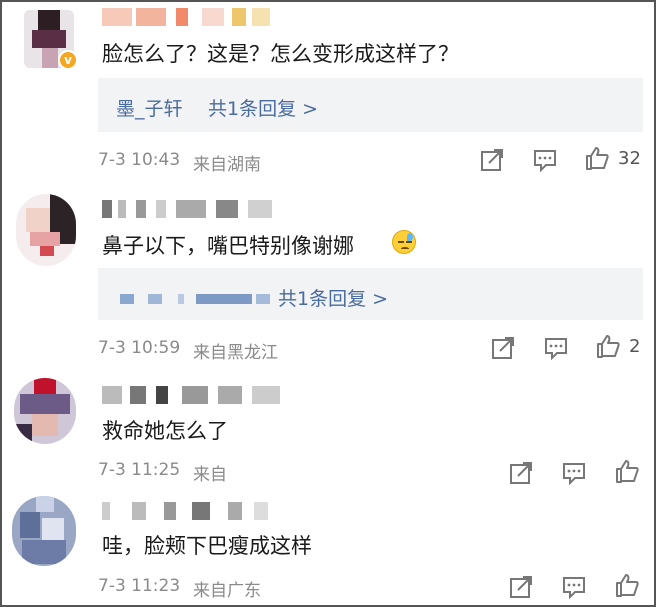  I want to click on reply-box: 共1条回复 >, so click(370, 294).